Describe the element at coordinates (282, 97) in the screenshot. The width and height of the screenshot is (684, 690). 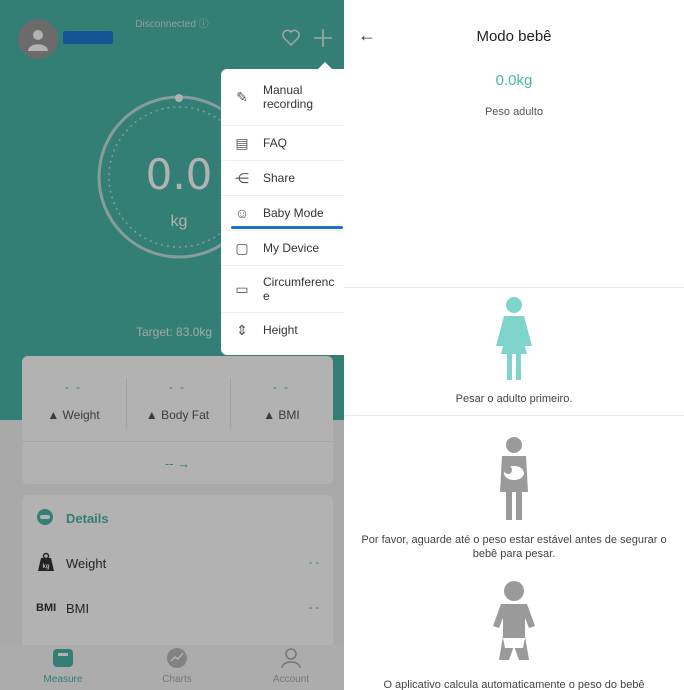
I see `menu-item-manual-recording: ✎ Manual recording` at that location.